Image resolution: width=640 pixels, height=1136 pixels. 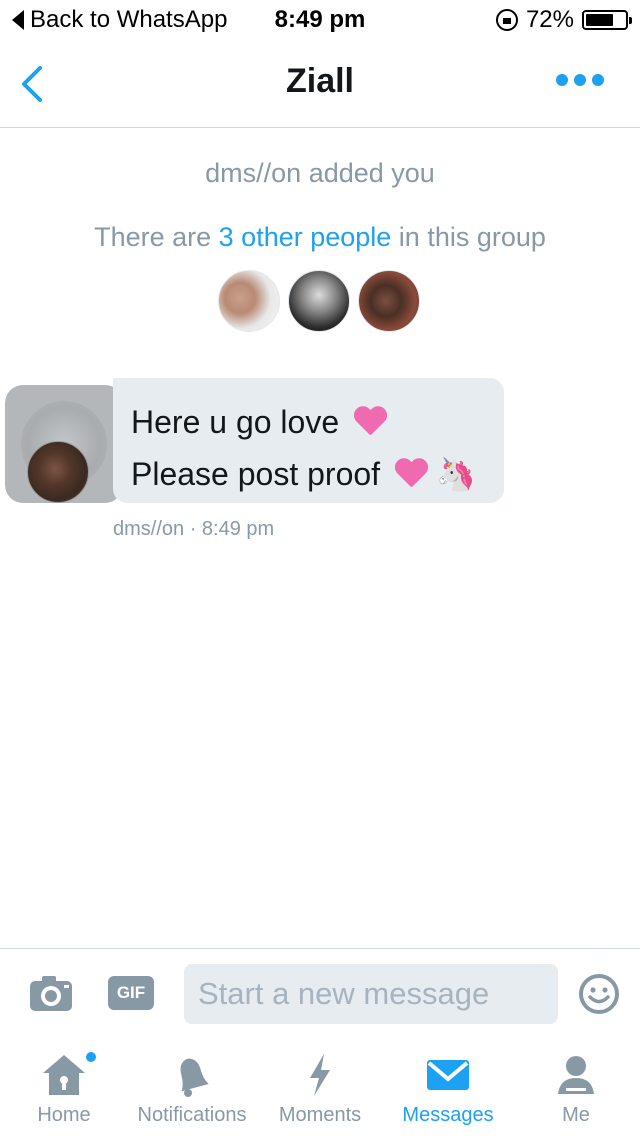 I want to click on message-meta: dms//on · 8:49 pm, so click(x=194, y=529).